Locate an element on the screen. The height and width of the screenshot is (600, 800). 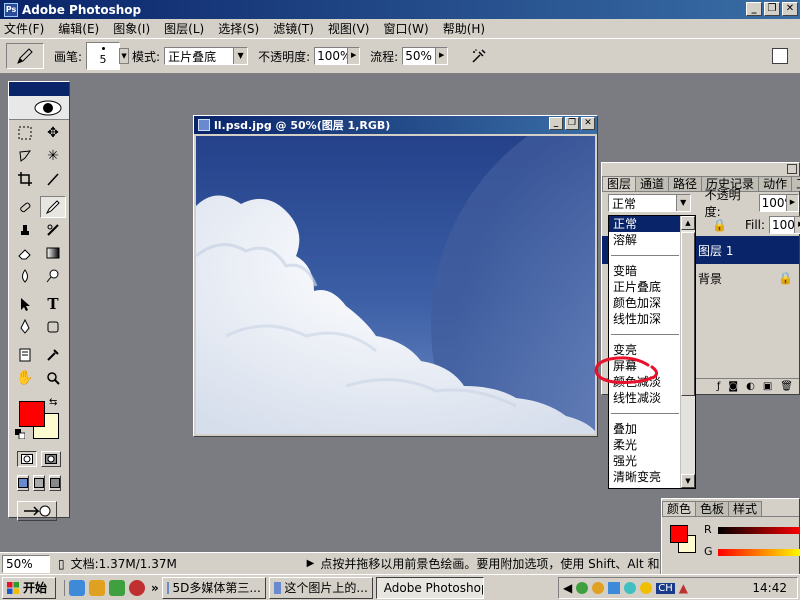
palette-well-icon is located at coordinates (780, 56).